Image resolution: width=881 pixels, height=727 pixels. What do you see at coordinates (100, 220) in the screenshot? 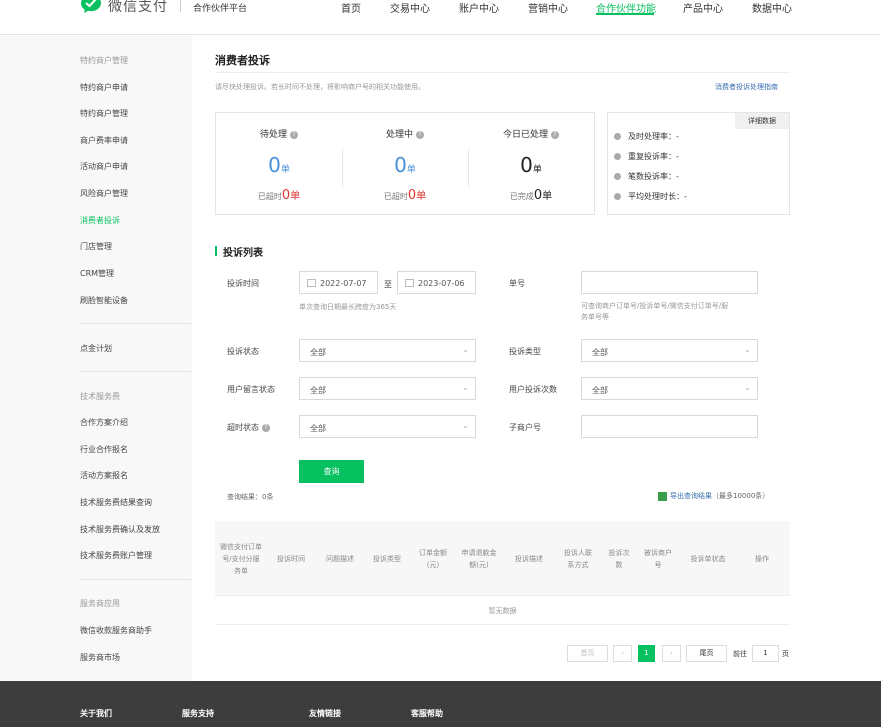
I see `sidebar-item-consumer-complaint: 消费者投诉` at bounding box center [100, 220].